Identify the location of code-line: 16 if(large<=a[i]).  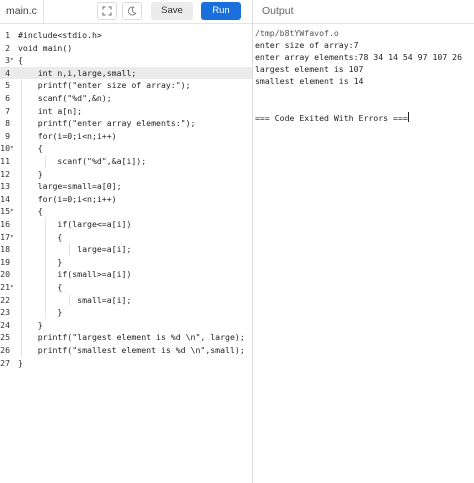
(126, 224).